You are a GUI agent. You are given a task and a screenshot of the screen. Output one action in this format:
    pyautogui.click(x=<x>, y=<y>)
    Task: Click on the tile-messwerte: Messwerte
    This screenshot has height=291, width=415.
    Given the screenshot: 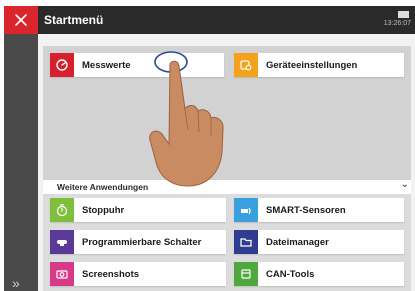 What is the action you would take?
    pyautogui.click(x=137, y=65)
    